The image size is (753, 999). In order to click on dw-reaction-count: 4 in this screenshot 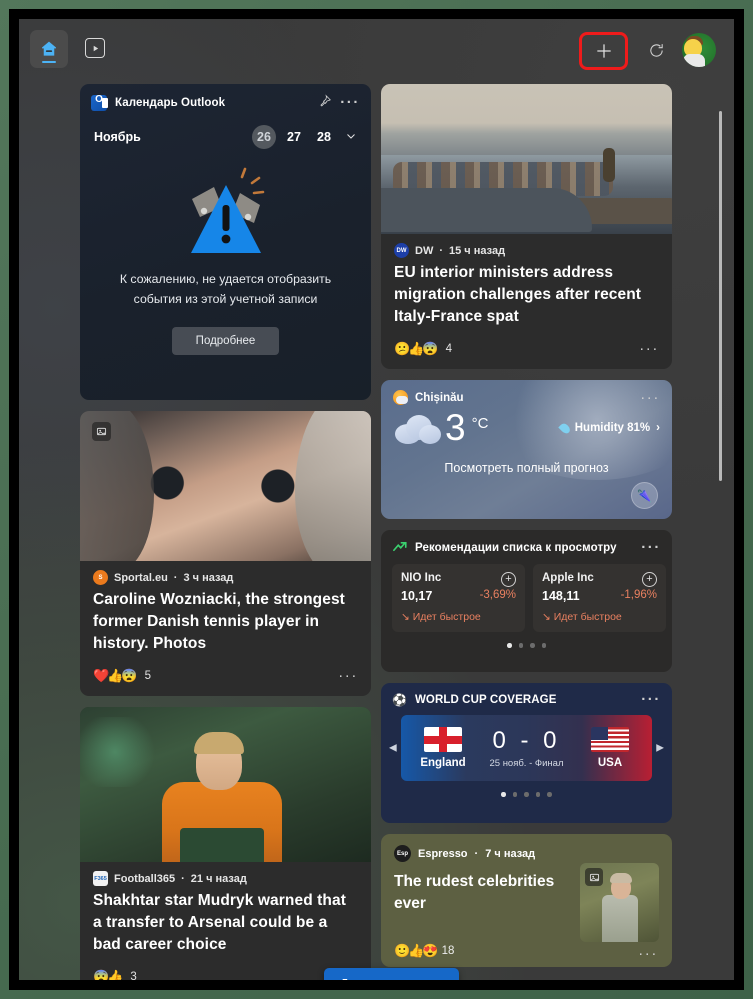, I will do `click(448, 349)`.